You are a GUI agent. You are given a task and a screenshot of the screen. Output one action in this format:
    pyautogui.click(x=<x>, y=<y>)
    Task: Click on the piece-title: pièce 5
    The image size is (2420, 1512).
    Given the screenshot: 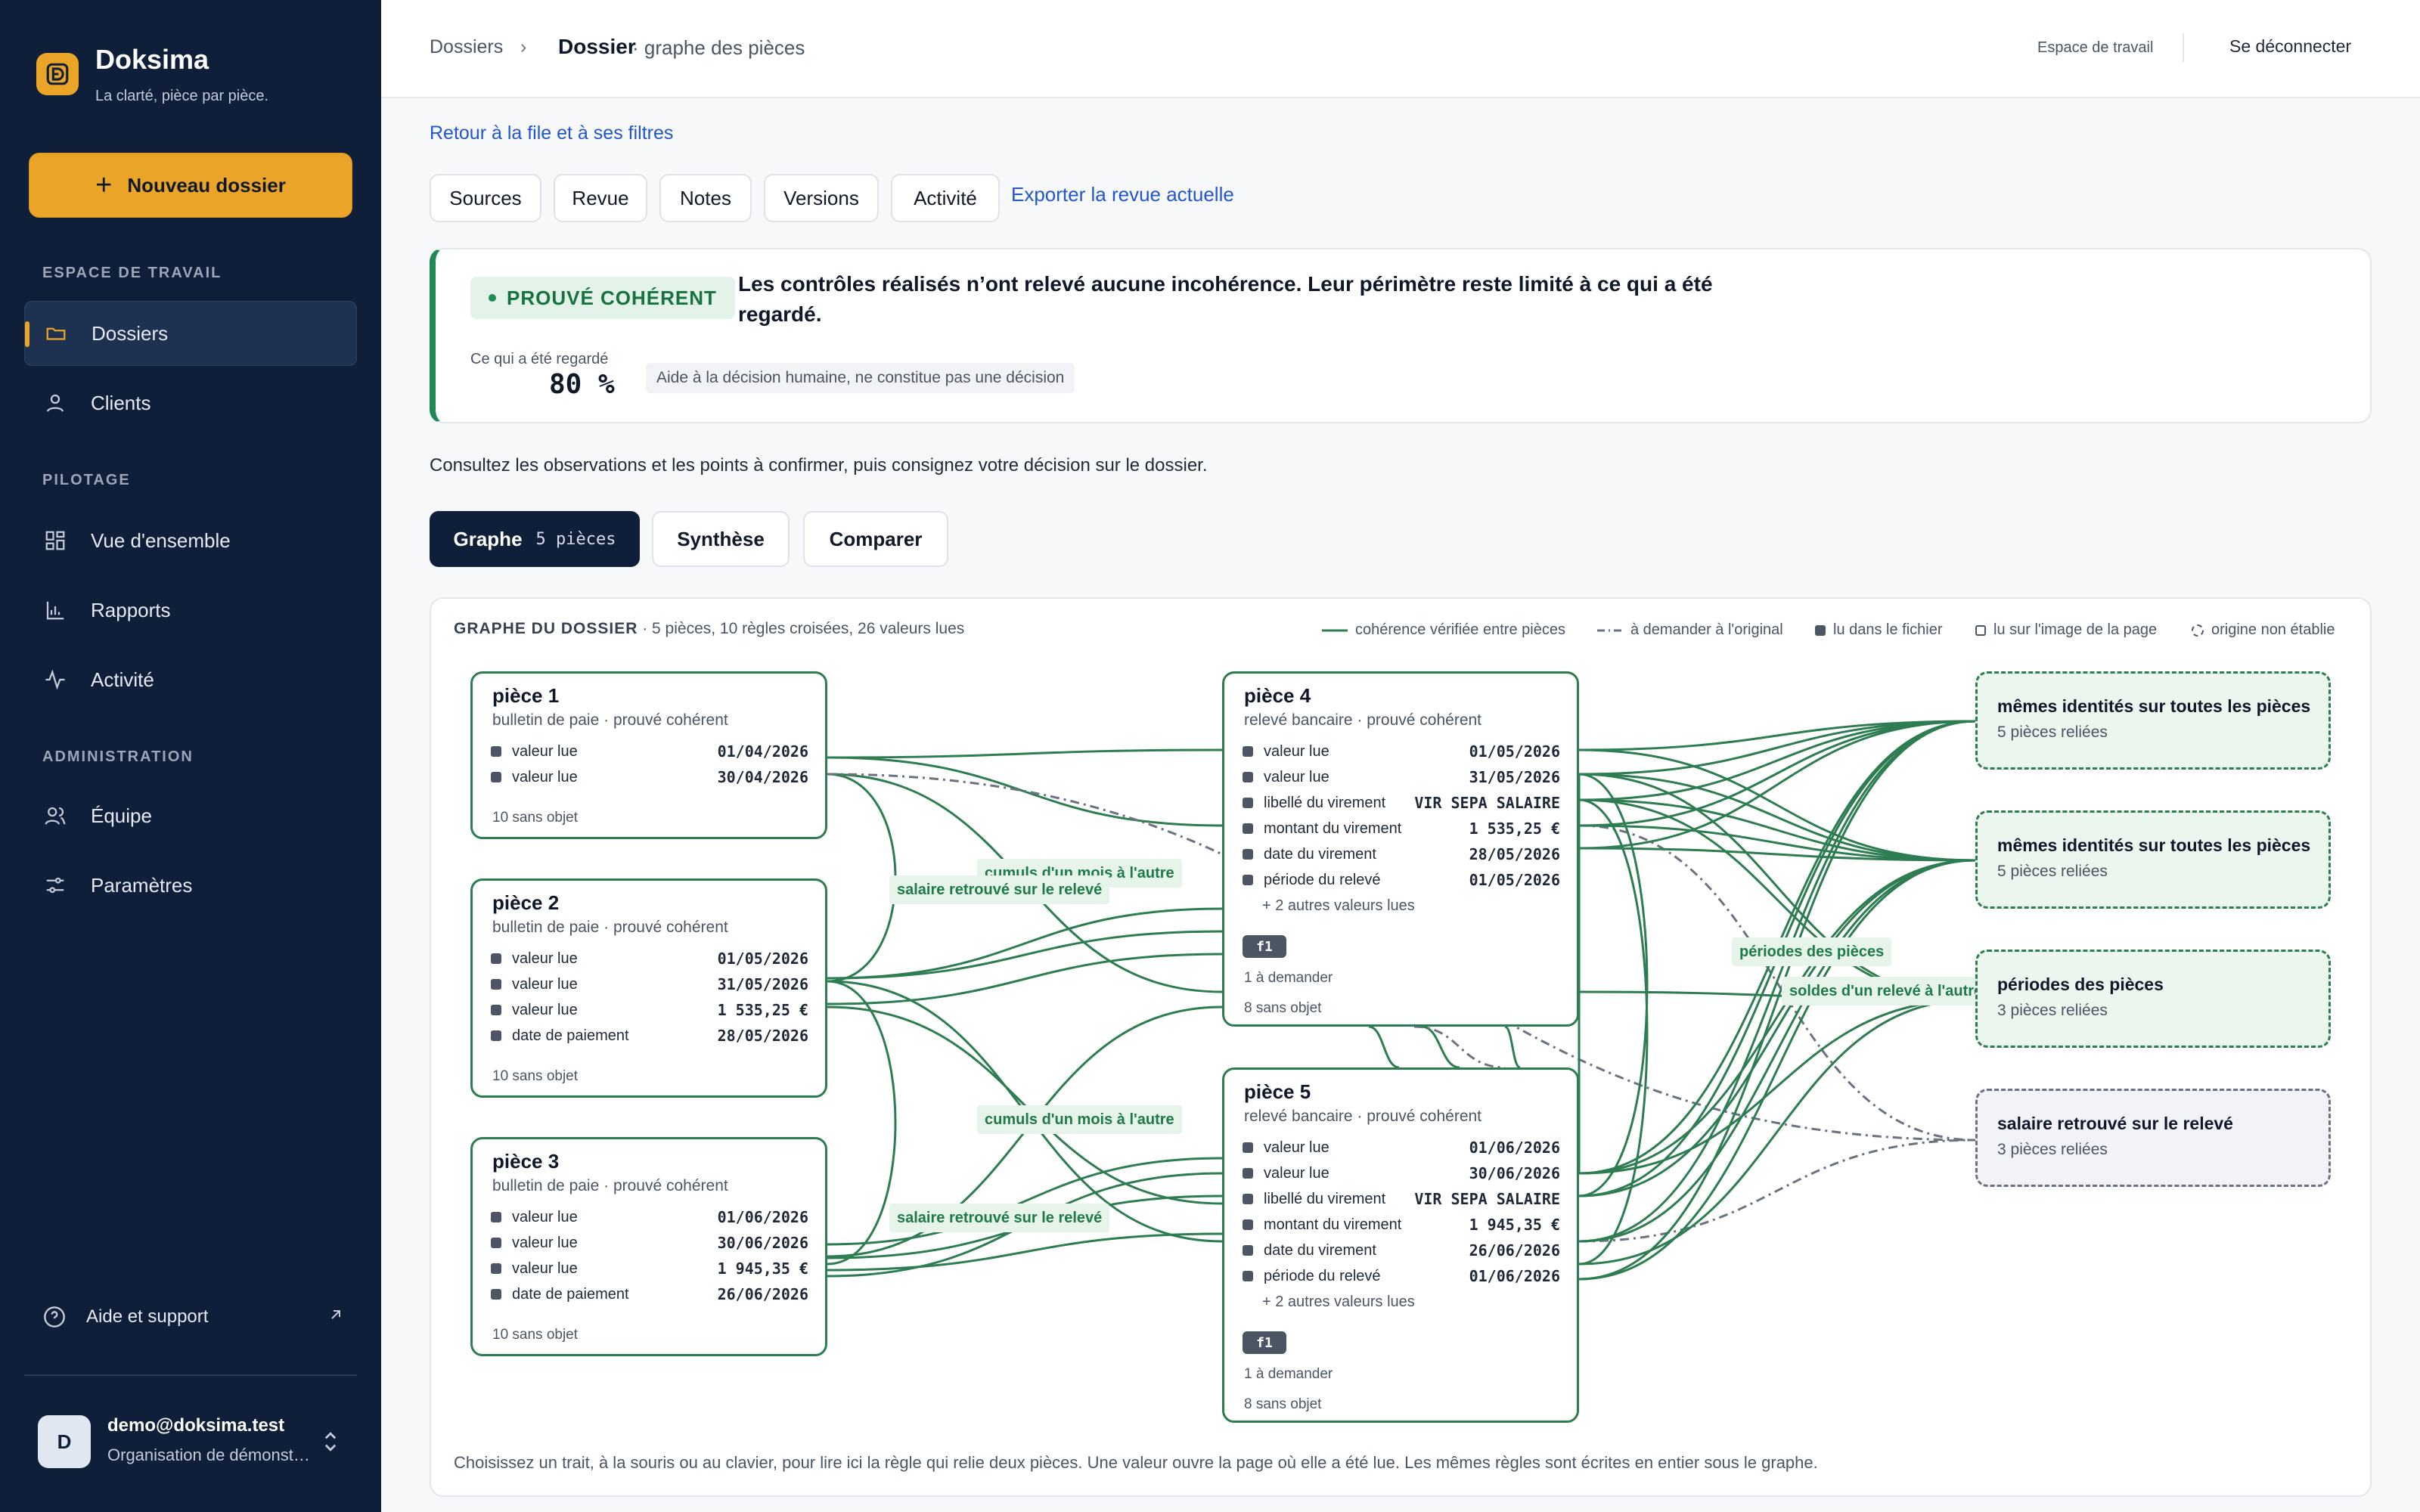 What is the action you would take?
    pyautogui.click(x=1277, y=1091)
    